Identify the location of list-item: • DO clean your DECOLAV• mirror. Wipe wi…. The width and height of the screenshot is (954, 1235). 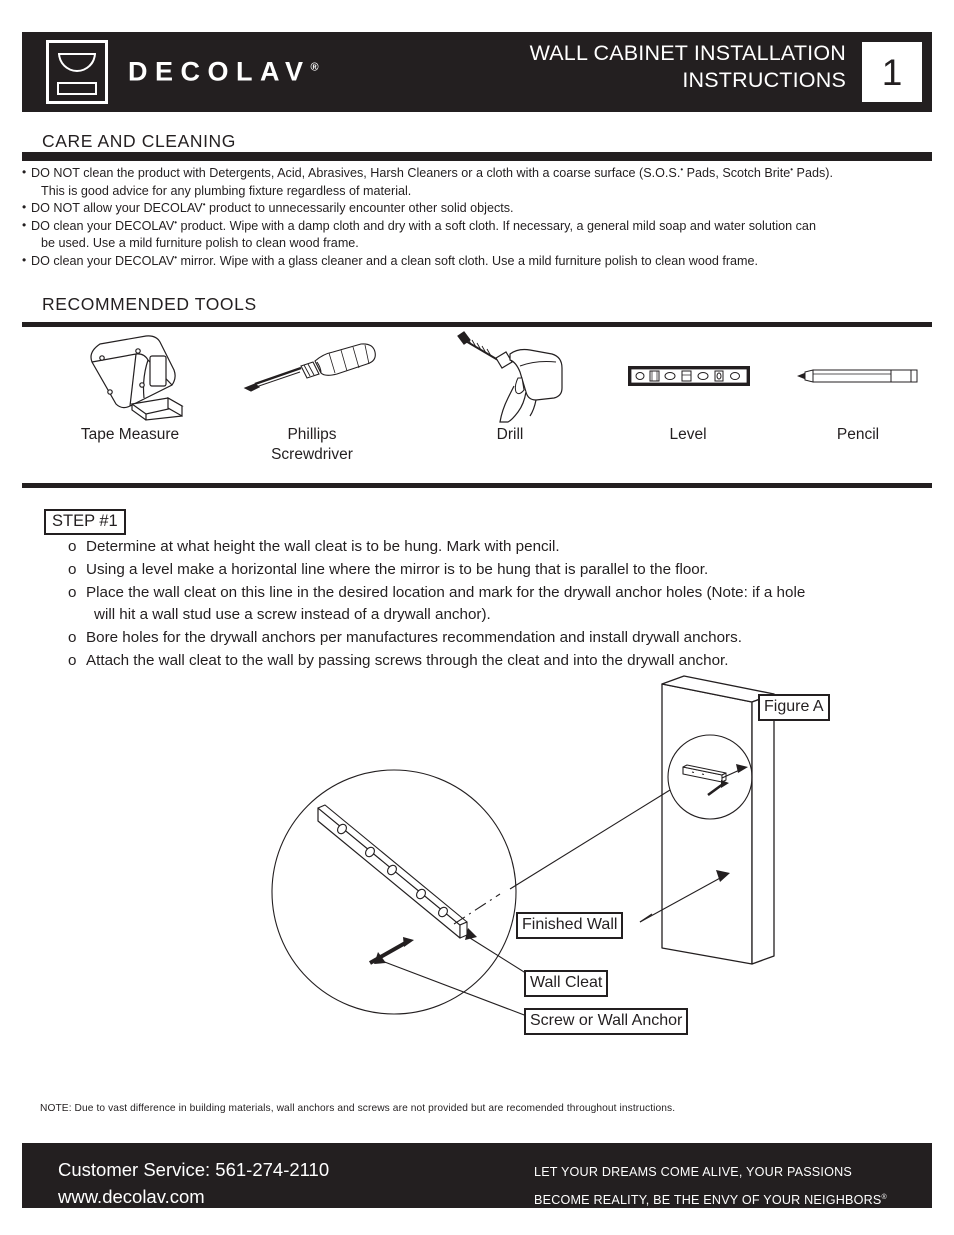
(478, 262).